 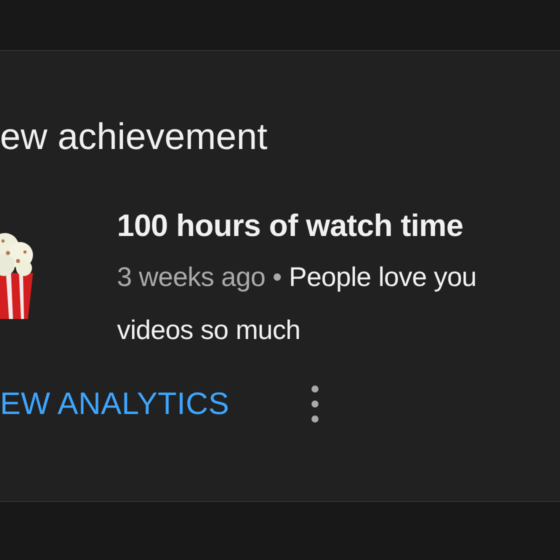 What do you see at coordinates (315, 403) in the screenshot?
I see `more-options-icon` at bounding box center [315, 403].